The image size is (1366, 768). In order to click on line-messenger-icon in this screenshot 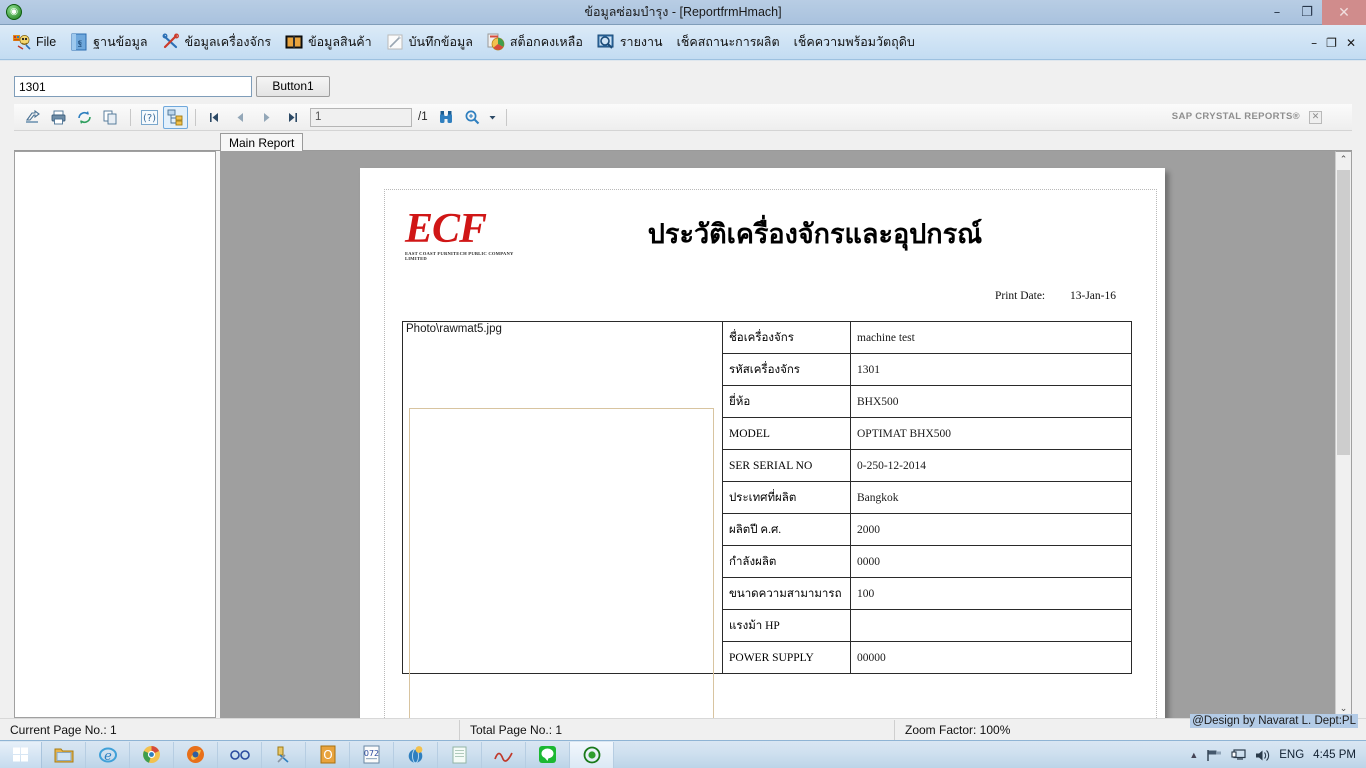, I will do `click(547, 754)`.